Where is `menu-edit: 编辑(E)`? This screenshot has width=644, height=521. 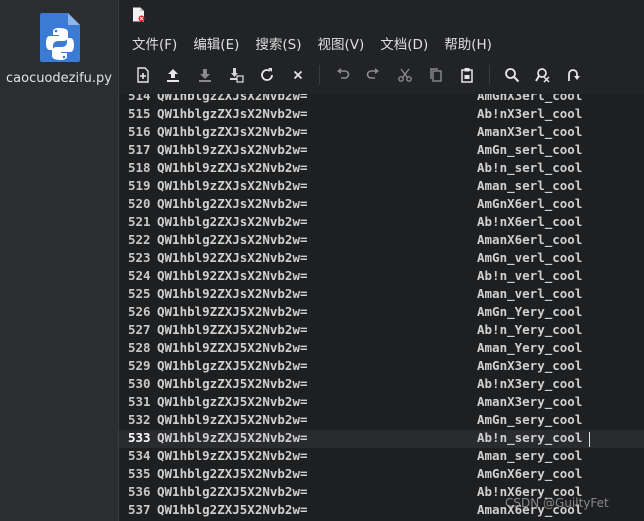
menu-edit: 编辑(E) is located at coordinates (216, 43).